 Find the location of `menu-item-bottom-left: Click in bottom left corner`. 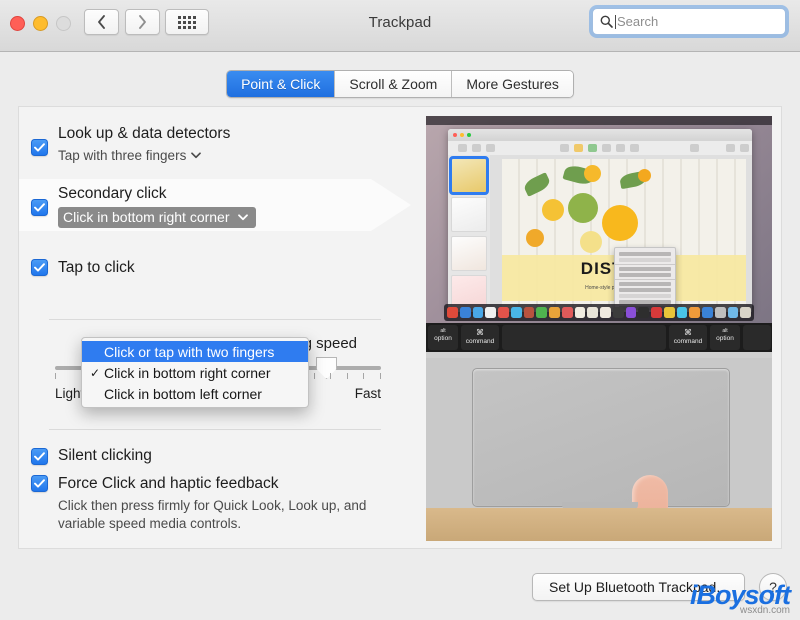

menu-item-bottom-left: Click in bottom left corner is located at coordinates (195, 393).